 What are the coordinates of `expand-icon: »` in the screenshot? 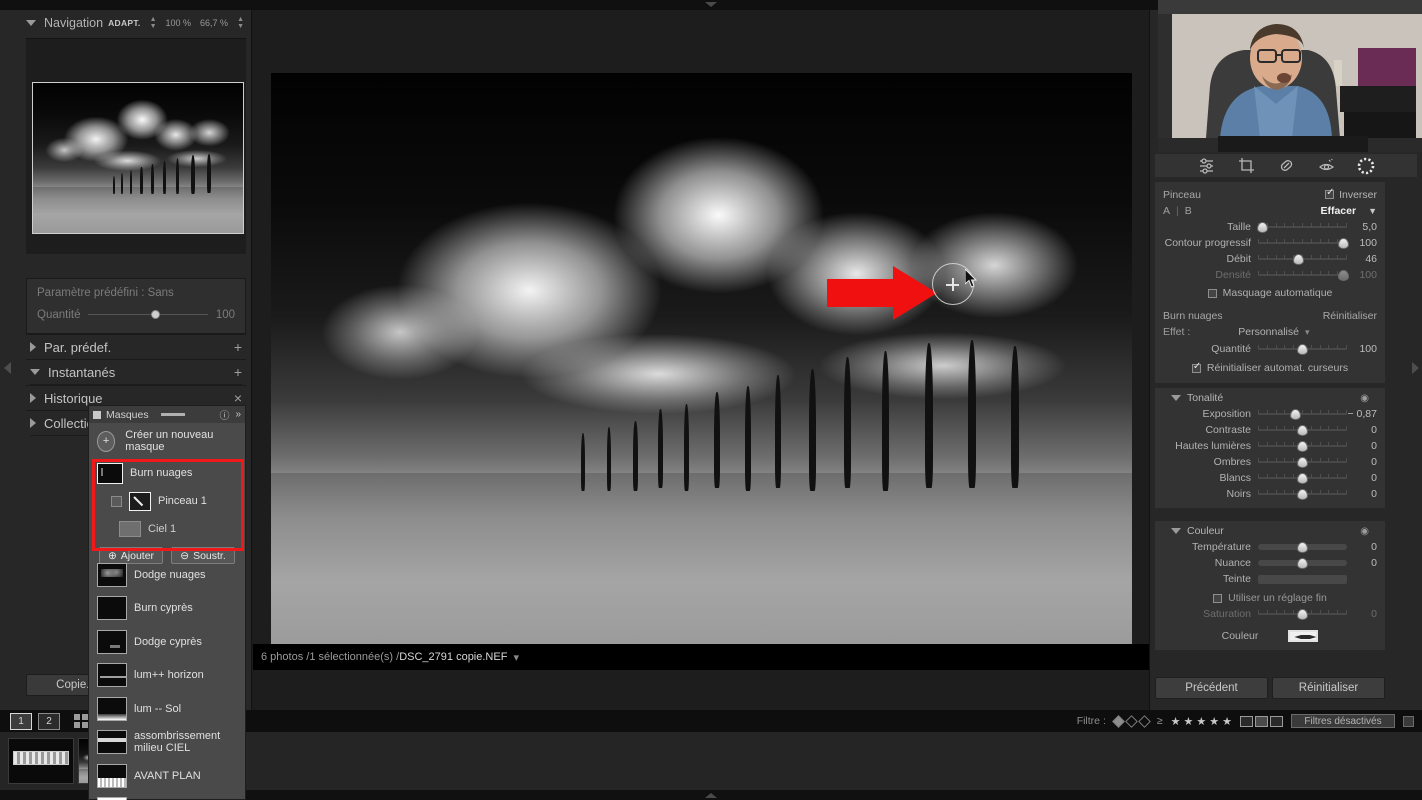 It's located at (238, 414).